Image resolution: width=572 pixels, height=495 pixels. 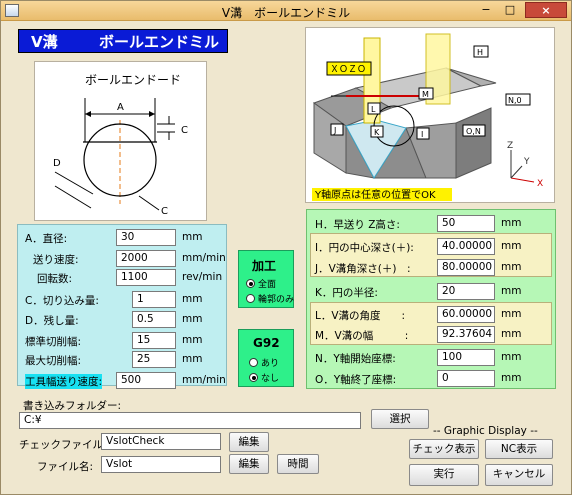 I want to click on axis-y-label: Y, so click(x=526, y=162).